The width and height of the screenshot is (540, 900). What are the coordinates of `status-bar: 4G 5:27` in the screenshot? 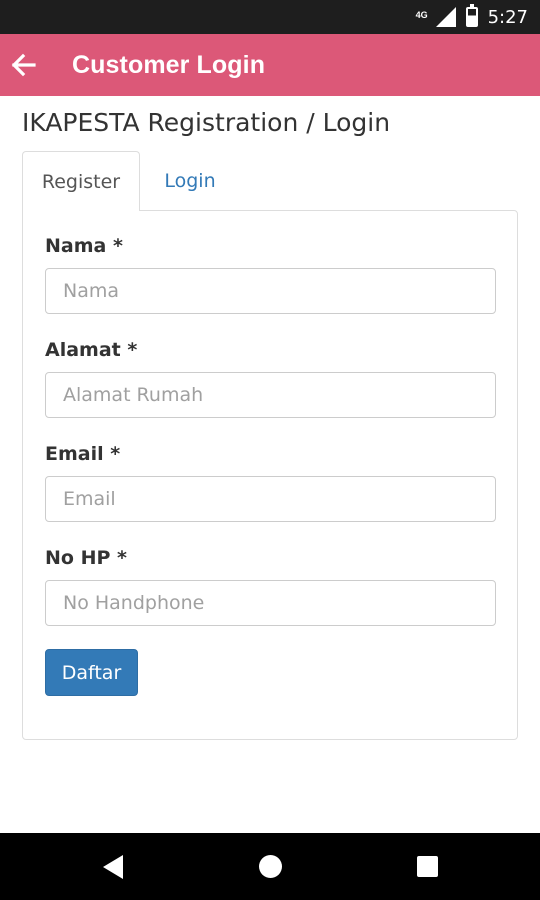 It's located at (270, 17).